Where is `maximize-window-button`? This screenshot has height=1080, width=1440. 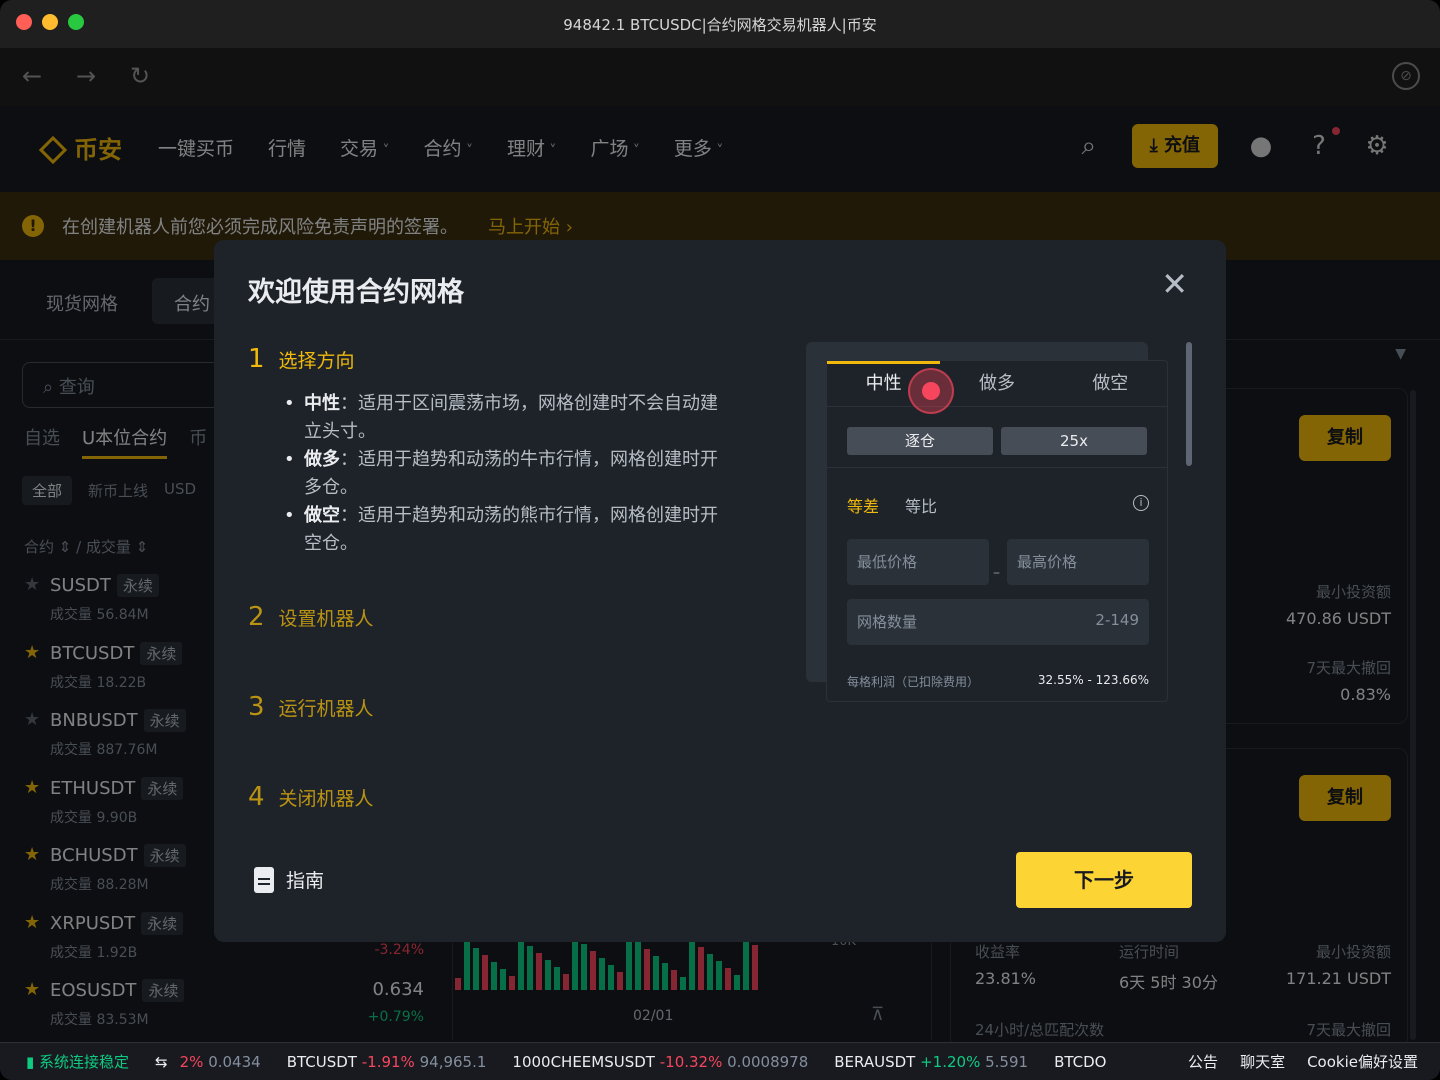
maximize-window-button is located at coordinates (76, 22).